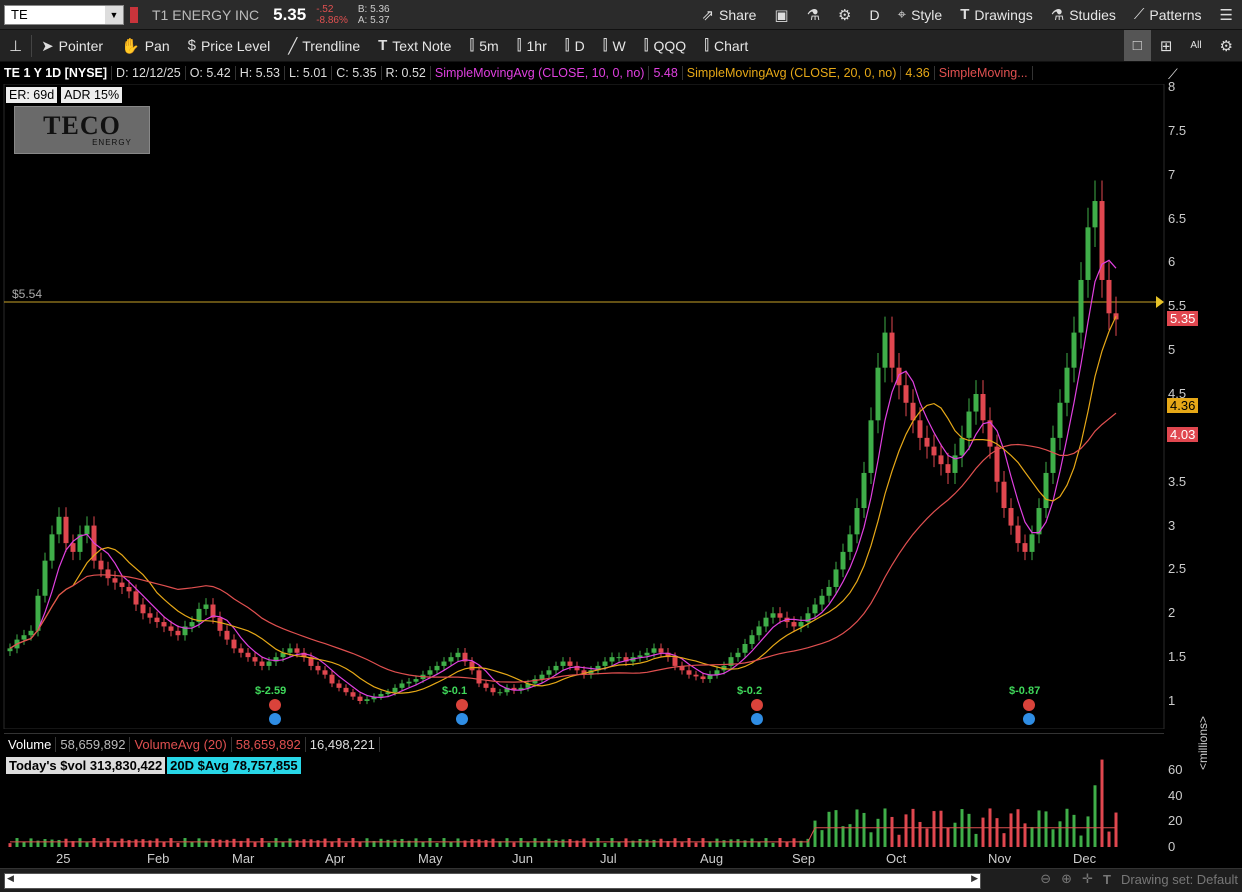 Image resolution: width=1242 pixels, height=892 pixels. Describe the element at coordinates (813, 14) in the screenshot. I see `flask-button: ⚗` at that location.